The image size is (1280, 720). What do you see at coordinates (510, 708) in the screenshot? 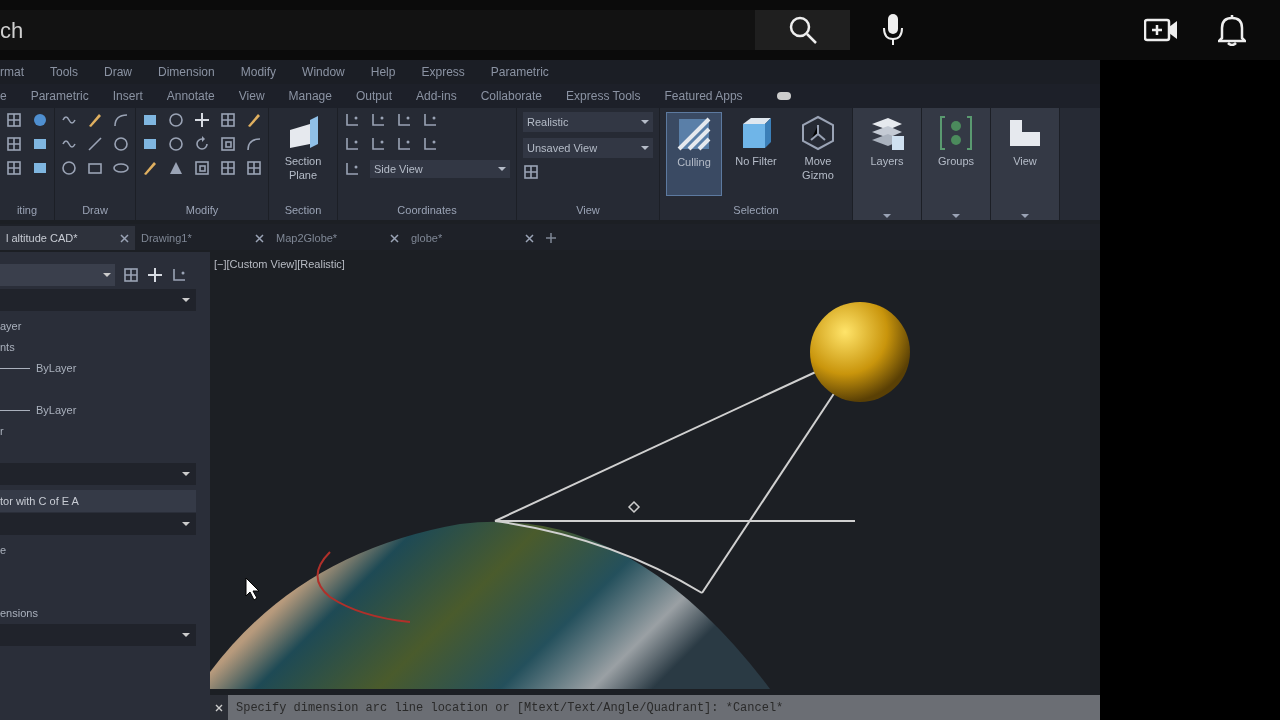
I see `command-line-text: Specify dimension arc line location or [Mtext/Text/Angle/Quadrant]: *Cancel*` at bounding box center [510, 708].